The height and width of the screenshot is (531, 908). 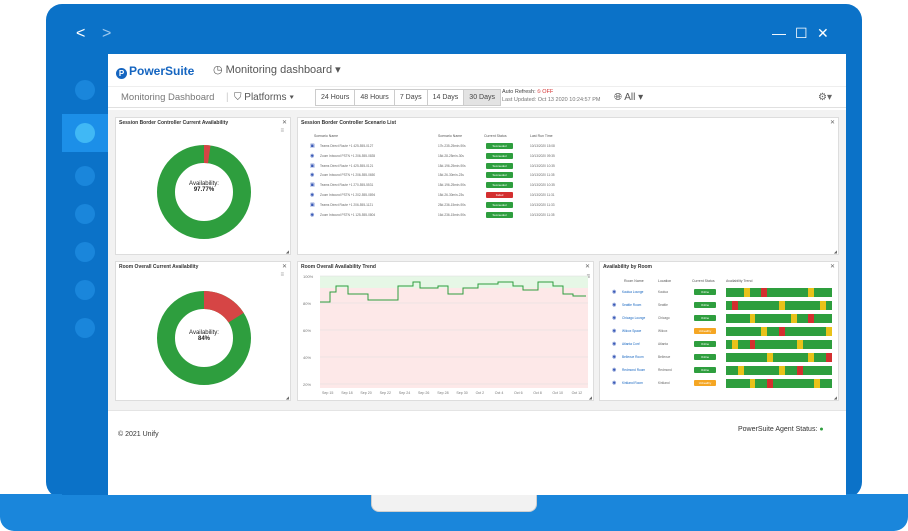 I want to click on copyright: © 2021 Unify, so click(x=138, y=434).